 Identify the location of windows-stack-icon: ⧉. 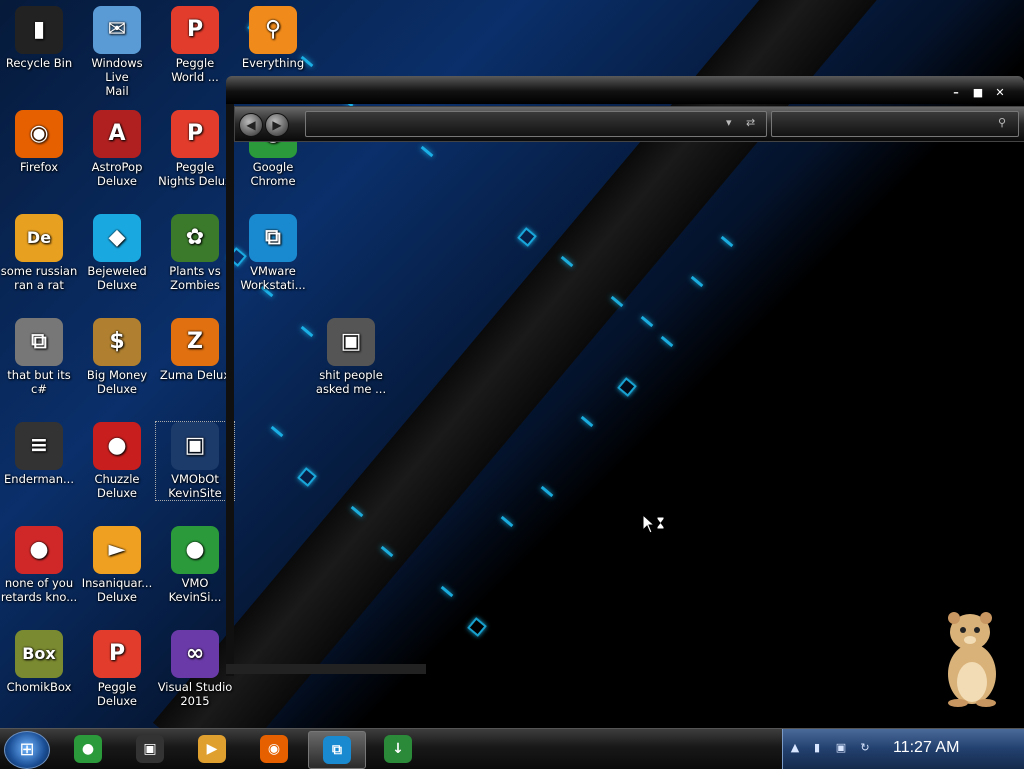
(39, 342).